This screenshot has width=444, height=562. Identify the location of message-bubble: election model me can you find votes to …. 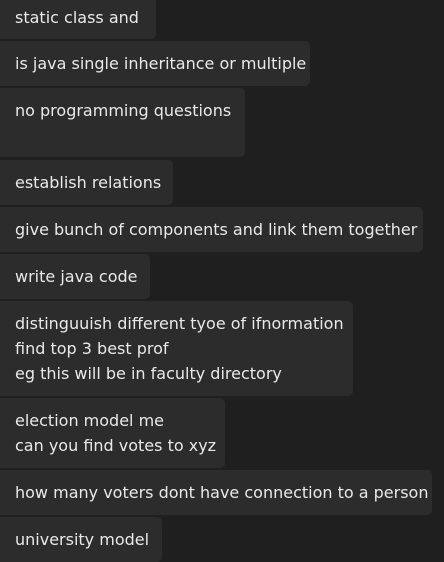
(112, 433).